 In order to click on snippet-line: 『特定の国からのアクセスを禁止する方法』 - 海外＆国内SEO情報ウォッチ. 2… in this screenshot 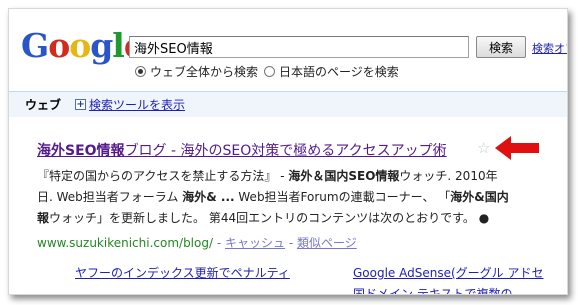, I will do `click(267, 176)`.